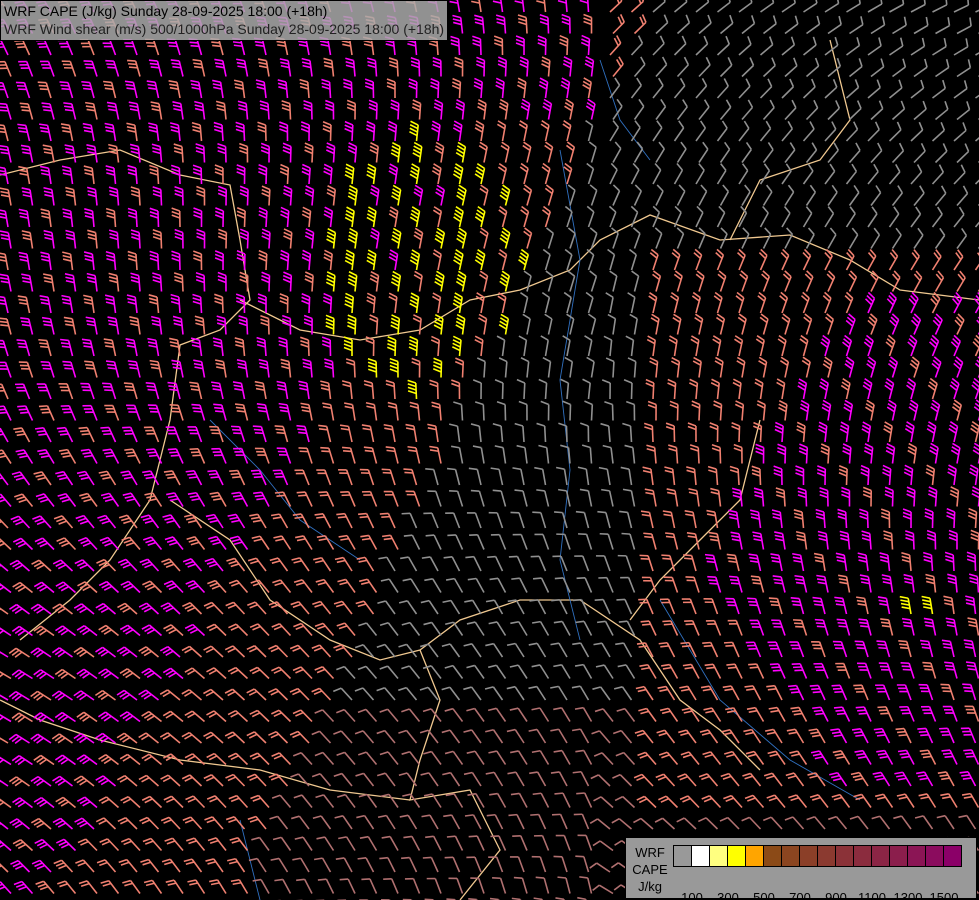 The image size is (979, 900). Describe the element at coordinates (255, 770) in the screenshot. I see `country-border` at that location.